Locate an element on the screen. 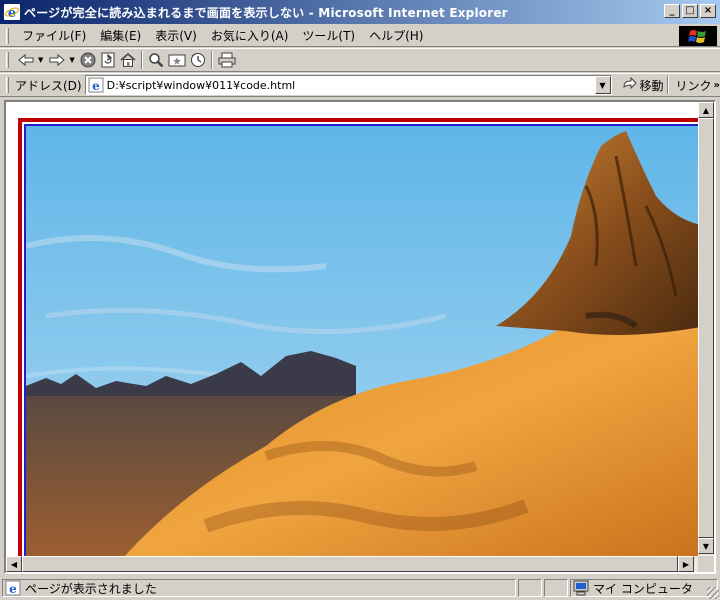 This screenshot has height=600, width=720. page-done-icon: e is located at coordinates (13, 588).